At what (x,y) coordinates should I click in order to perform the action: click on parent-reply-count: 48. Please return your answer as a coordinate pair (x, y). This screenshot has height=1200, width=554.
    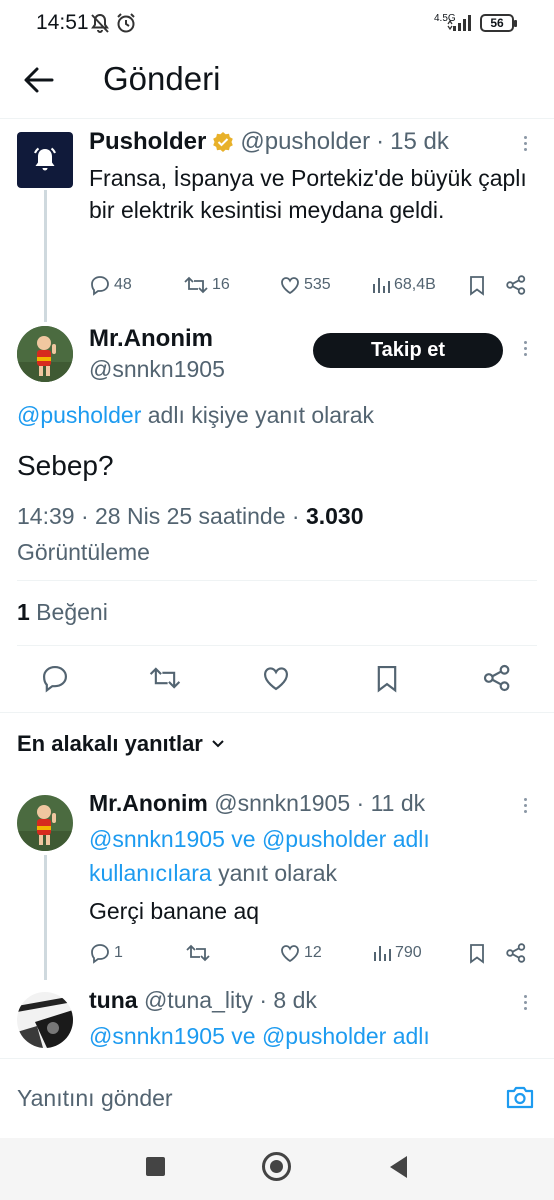
    Looking at the image, I should click on (123, 284).